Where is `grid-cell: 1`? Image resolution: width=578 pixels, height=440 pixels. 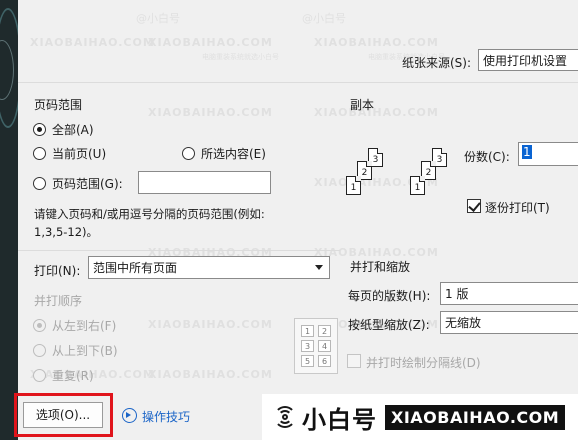
grid-cell: 1 is located at coordinates (307, 331).